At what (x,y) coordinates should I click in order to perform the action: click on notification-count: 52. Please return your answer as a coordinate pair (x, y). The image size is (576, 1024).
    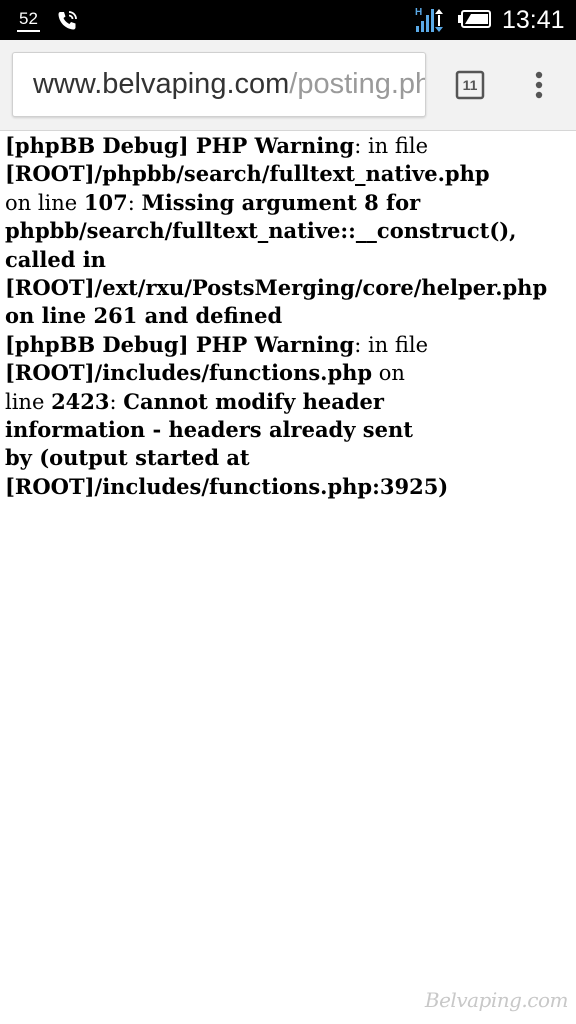
    Looking at the image, I should click on (28, 20).